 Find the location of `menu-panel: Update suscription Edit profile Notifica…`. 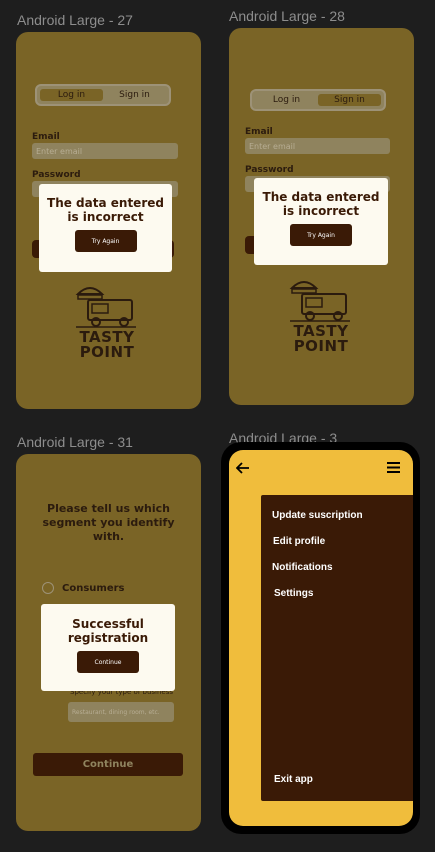

menu-panel: Update suscription Edit profile Notifica… is located at coordinates (337, 648).